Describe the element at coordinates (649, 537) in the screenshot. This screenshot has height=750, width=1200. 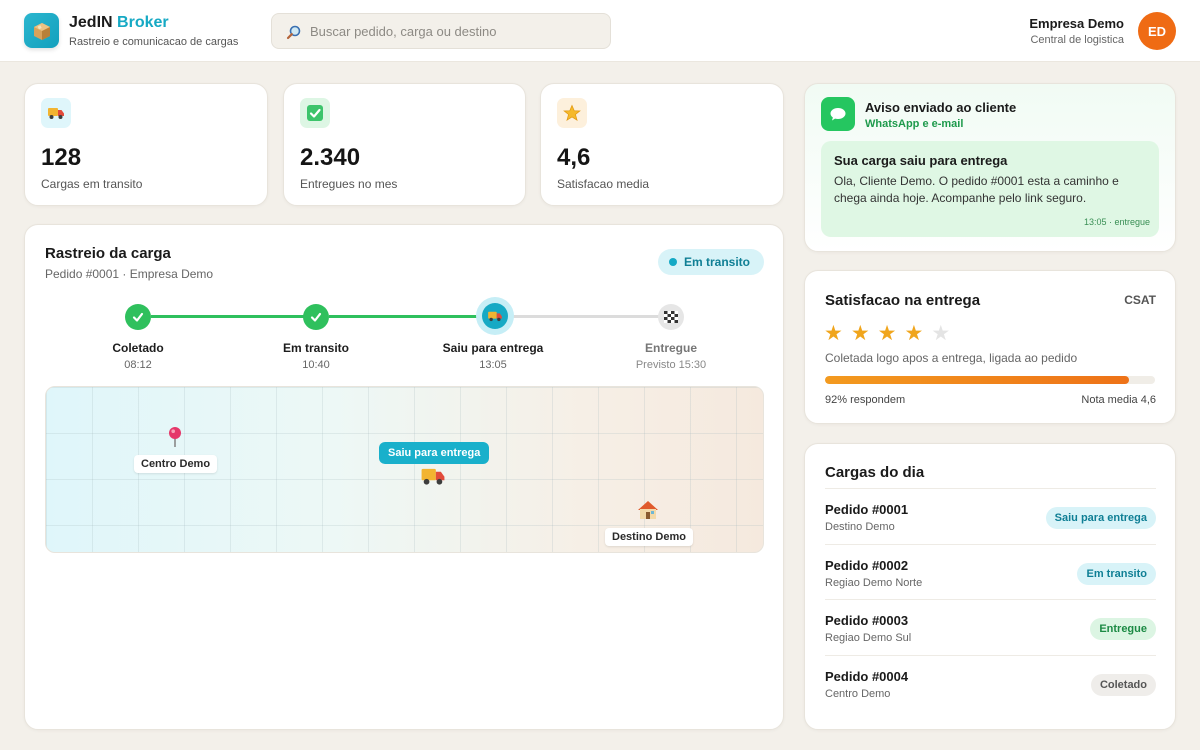
I see `map-destination-label: Destino Demo` at that location.